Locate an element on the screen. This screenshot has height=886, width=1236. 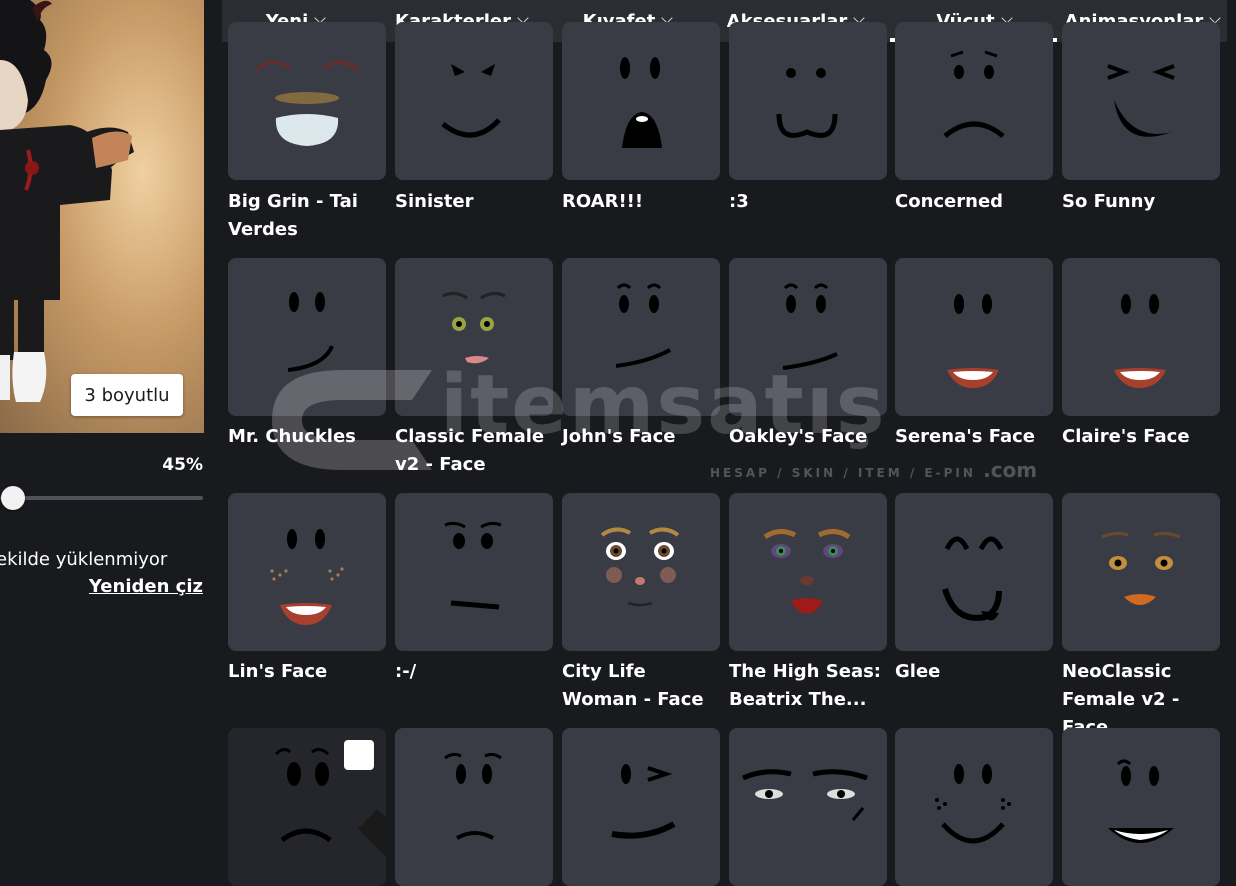
face-big-smile-icon is located at coordinates (1141, 801).